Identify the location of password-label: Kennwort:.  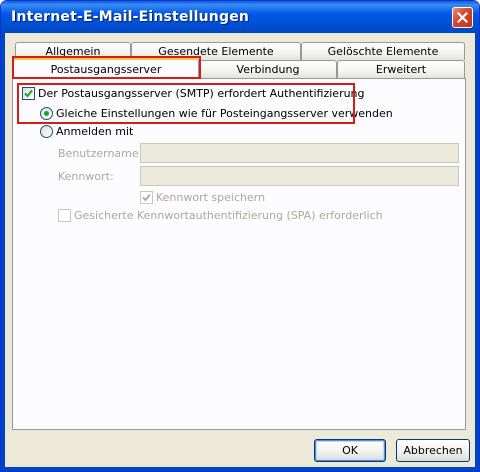
(86, 176).